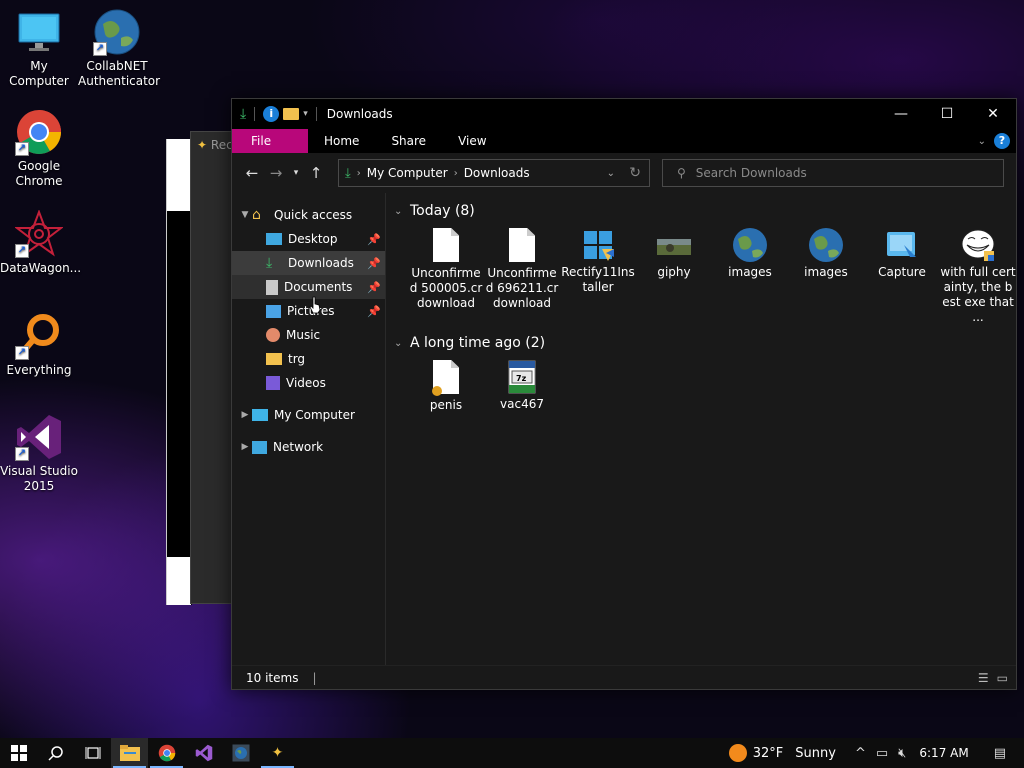 This screenshot has height=768, width=1024. Describe the element at coordinates (497, 173) in the screenshot. I see `breadcrumb-downloads: Downloads` at that location.